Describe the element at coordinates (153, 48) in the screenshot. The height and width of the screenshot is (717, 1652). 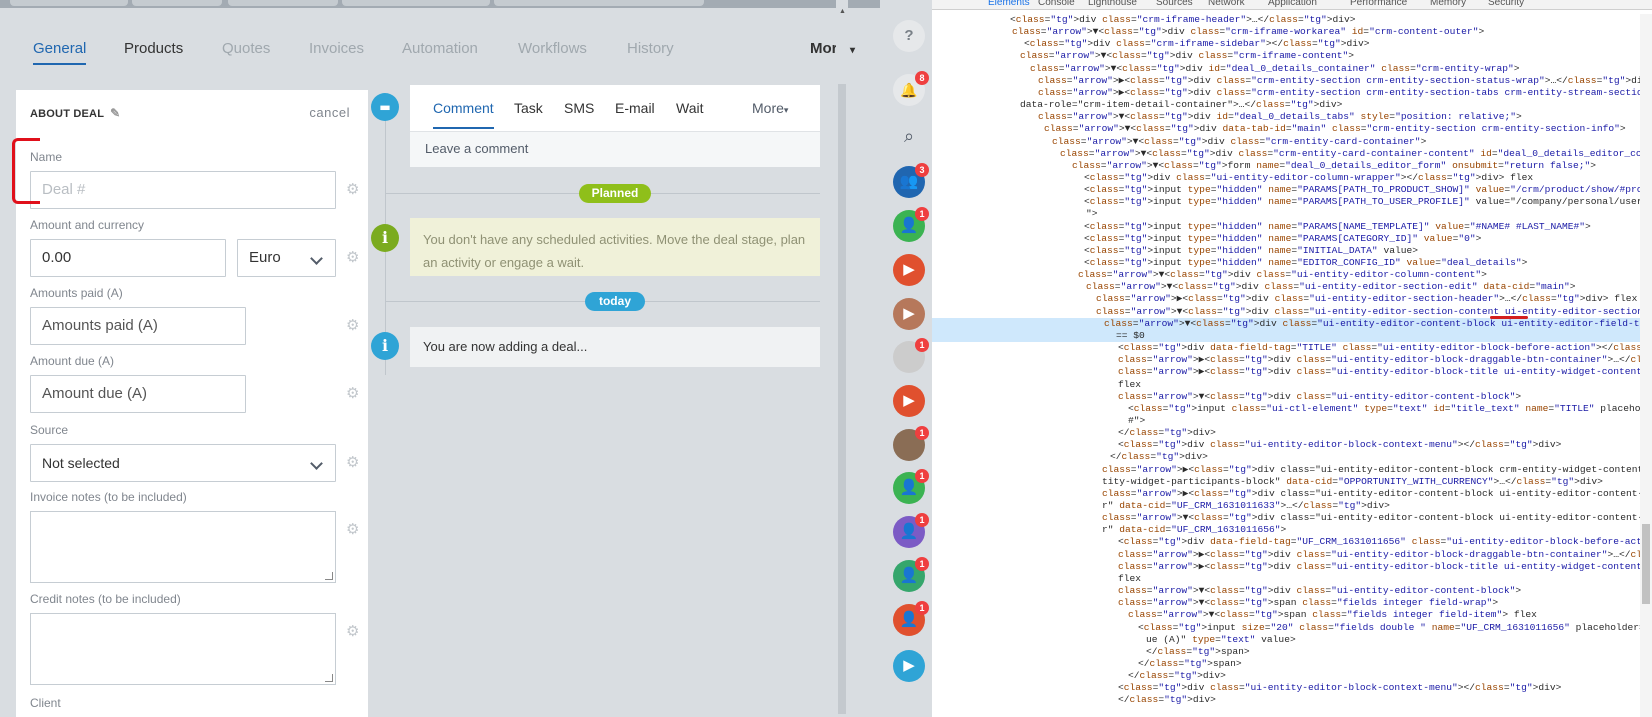
I see `tab-products: Products` at that location.